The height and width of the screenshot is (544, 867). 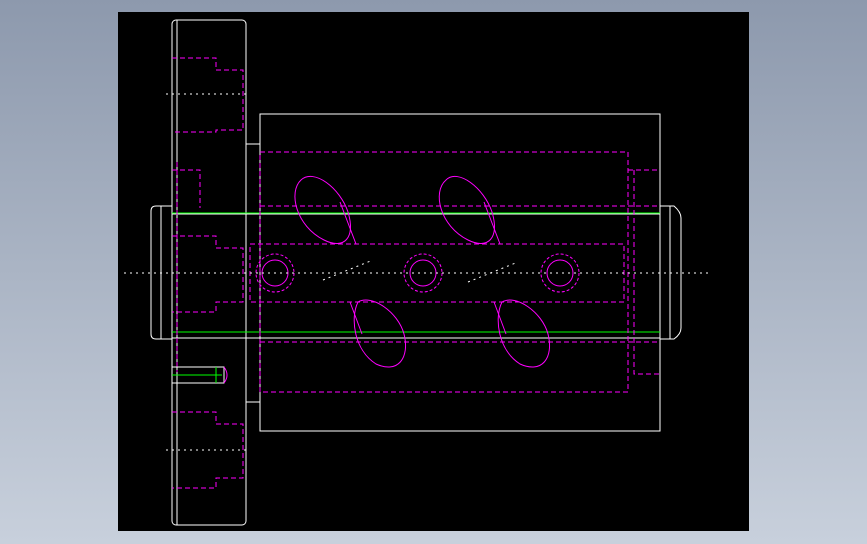 What do you see at coordinates (646, 272) in the screenshot?
I see `wiper-seat` at bounding box center [646, 272].